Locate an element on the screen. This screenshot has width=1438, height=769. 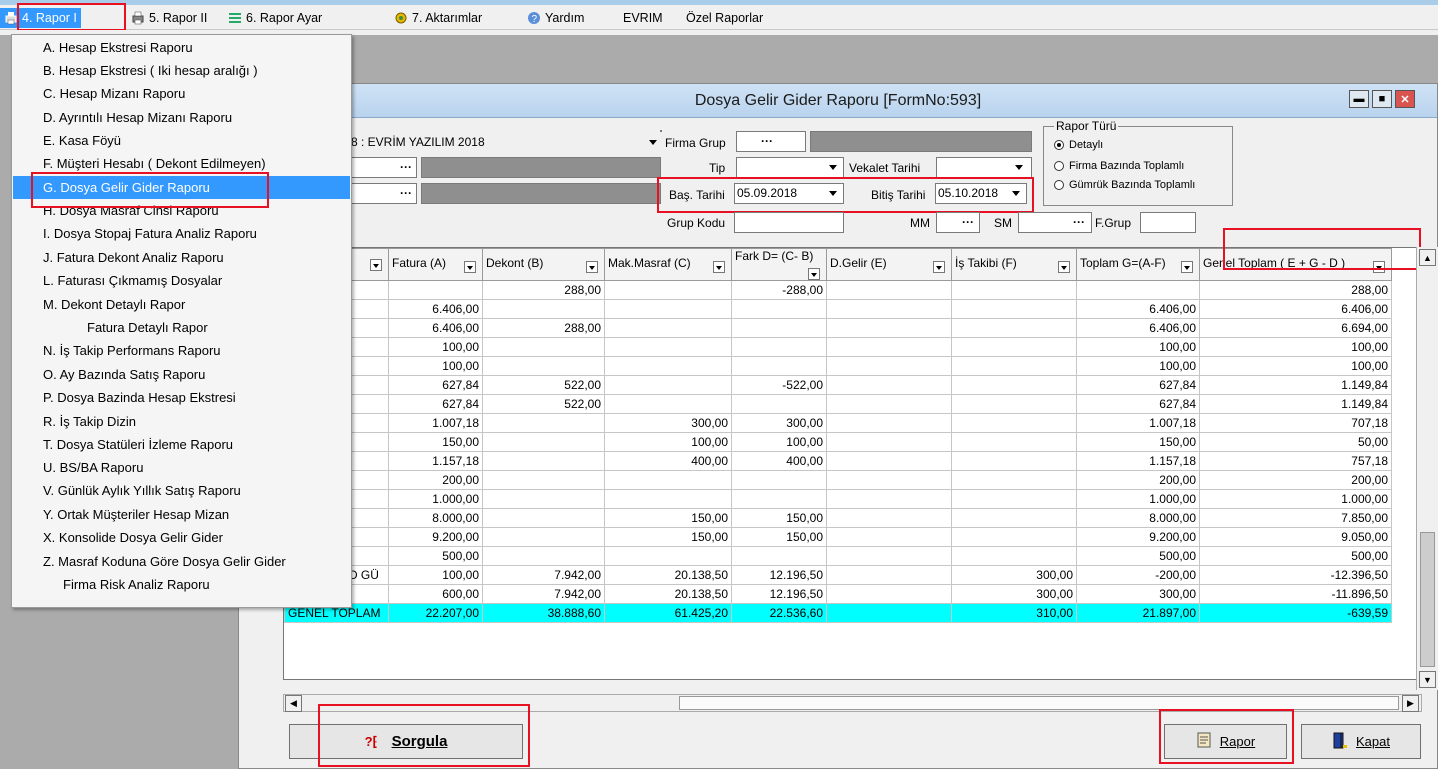
dropdown-item: U. BS/BA Raporu is located at coordinates (181, 467).